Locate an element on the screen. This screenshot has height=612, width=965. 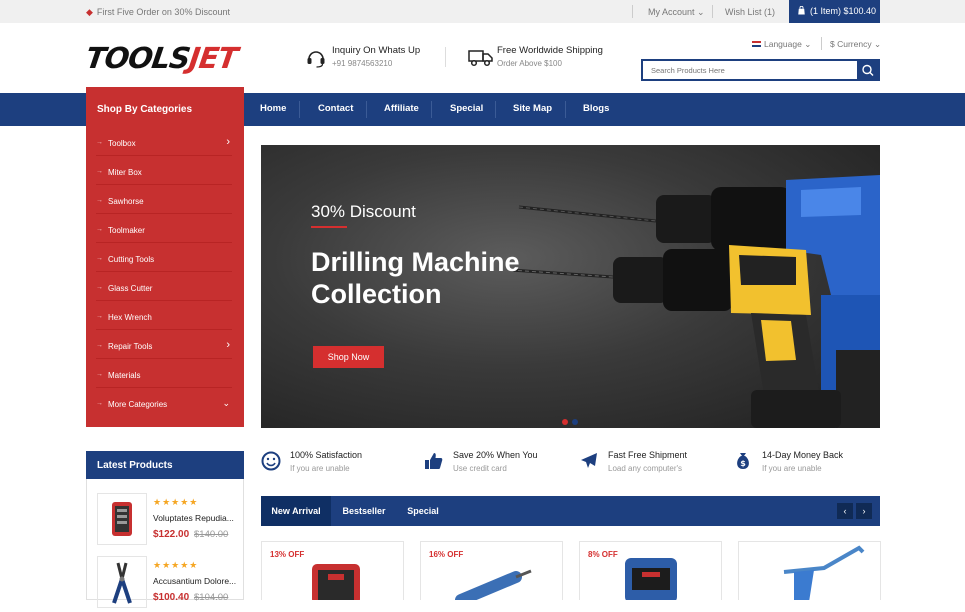
product-old-price: $104.00 is located at coordinates (211, 597).